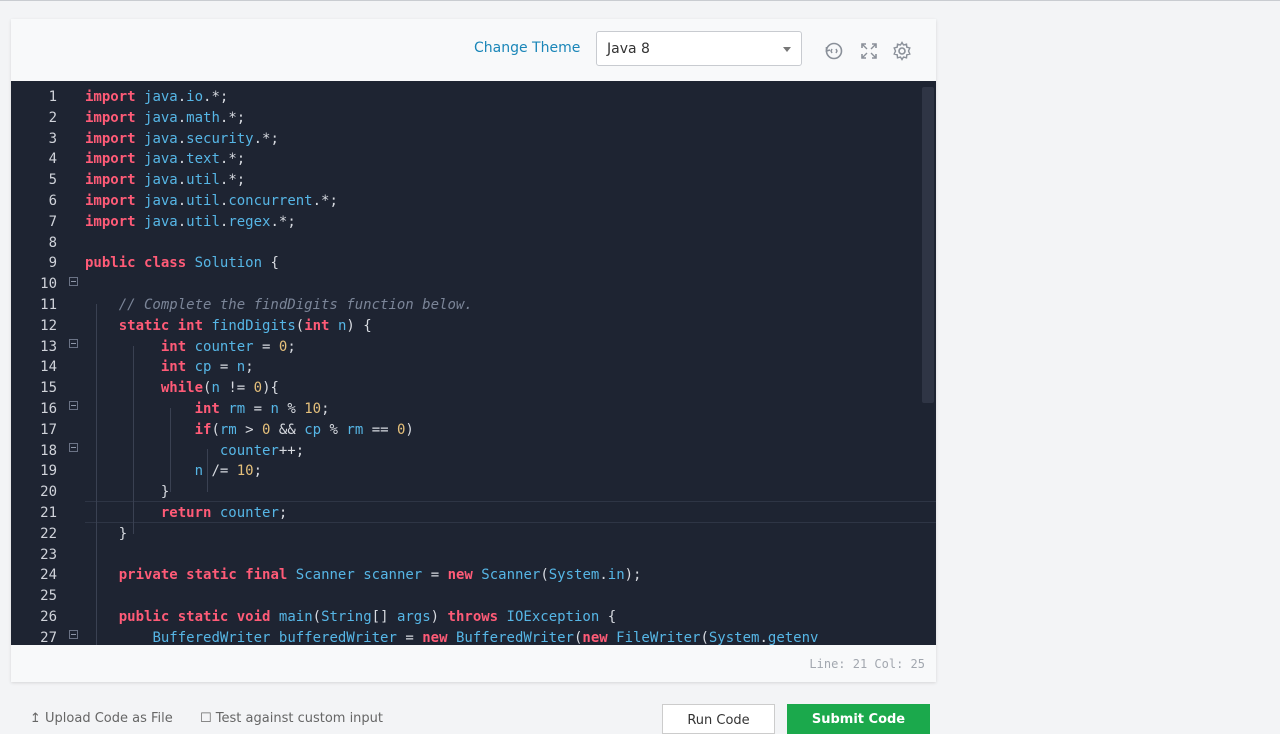  I want to click on custom-input-checkbox: ☐ Test against custom input, so click(291, 718).